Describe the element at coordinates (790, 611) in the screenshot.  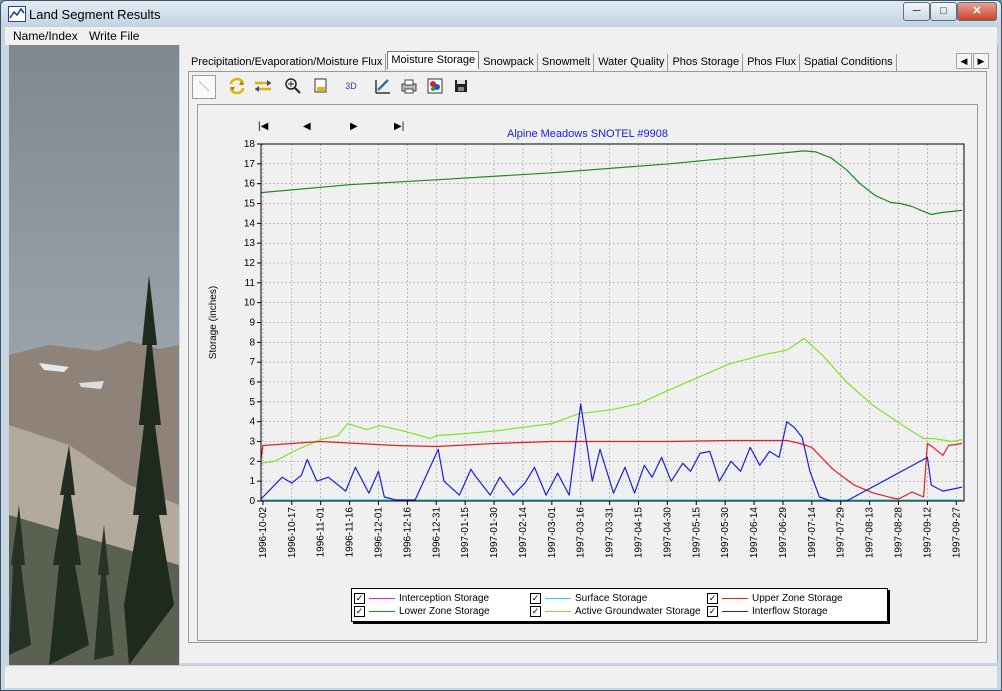
I see `legend-label: Interflow Storage` at that location.